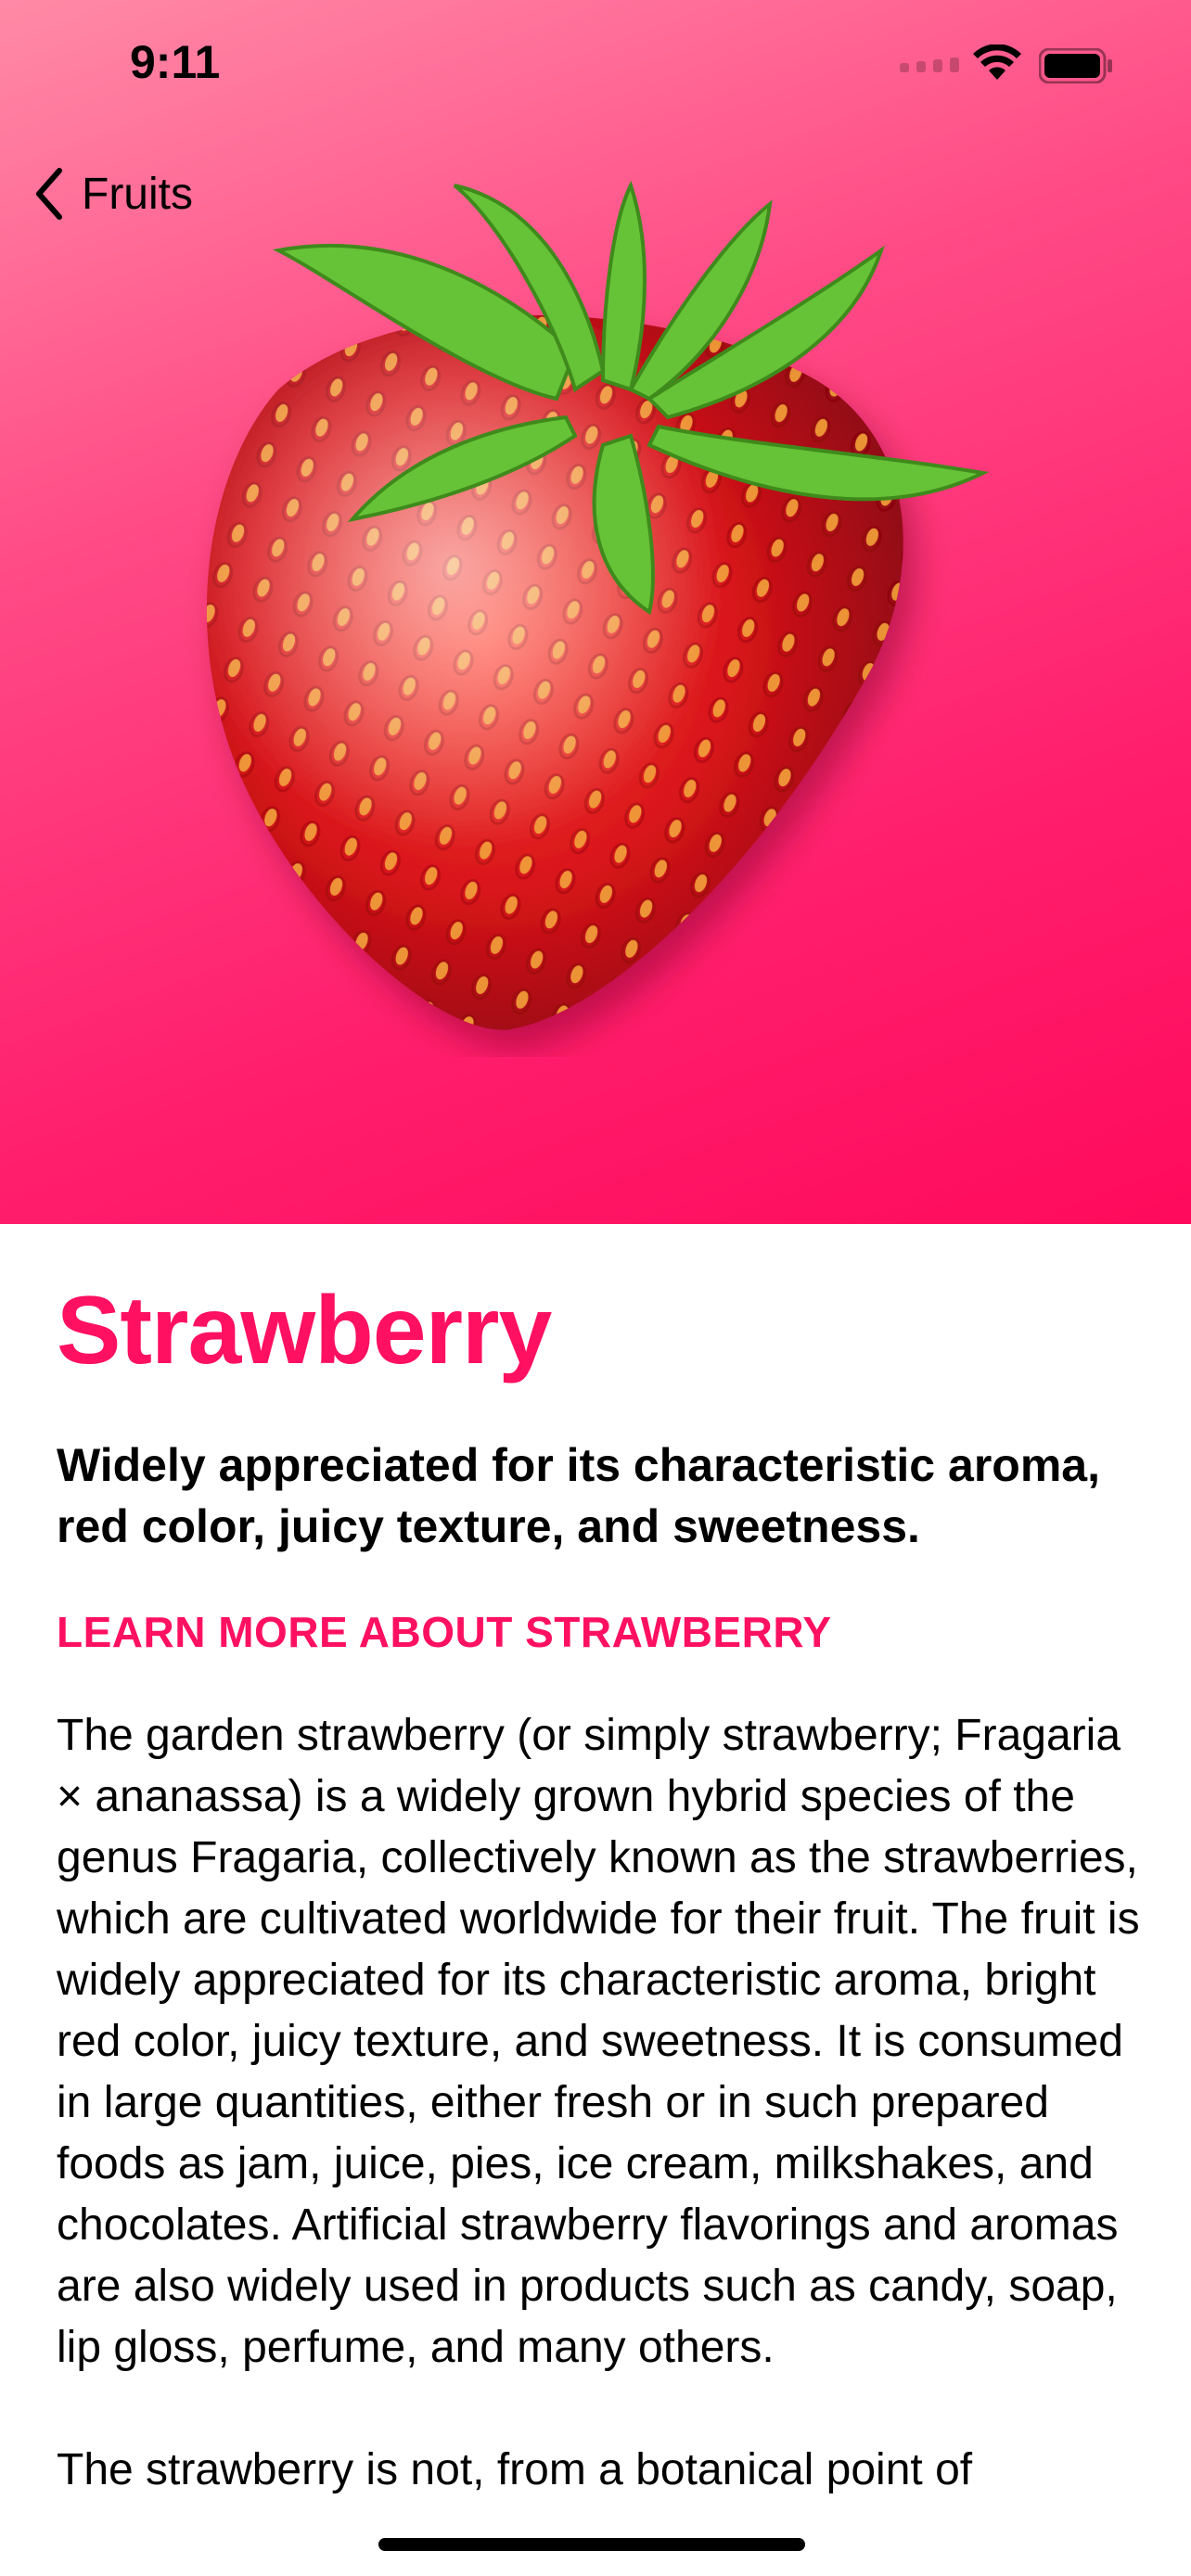 The width and height of the screenshot is (1191, 2576). I want to click on home-indicator, so click(591, 2544).